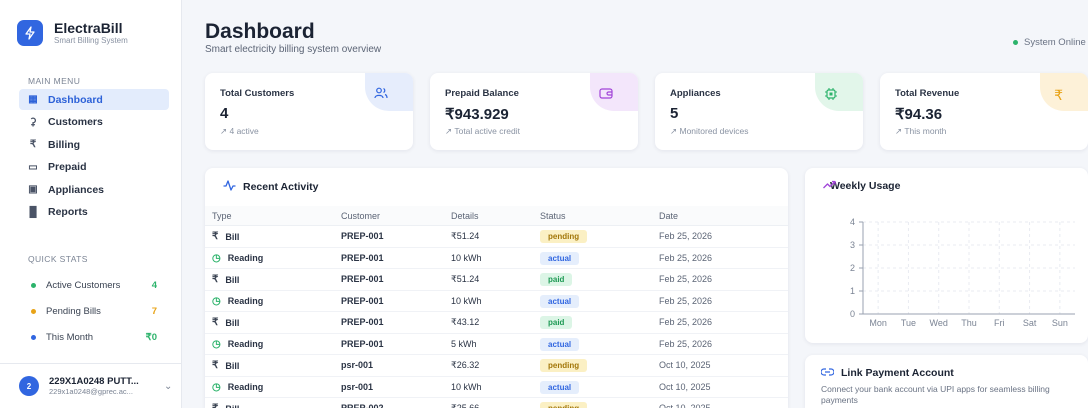 The height and width of the screenshot is (408, 1088). Describe the element at coordinates (969, 323) in the screenshot. I see `x-tick-label: Thu` at that location.